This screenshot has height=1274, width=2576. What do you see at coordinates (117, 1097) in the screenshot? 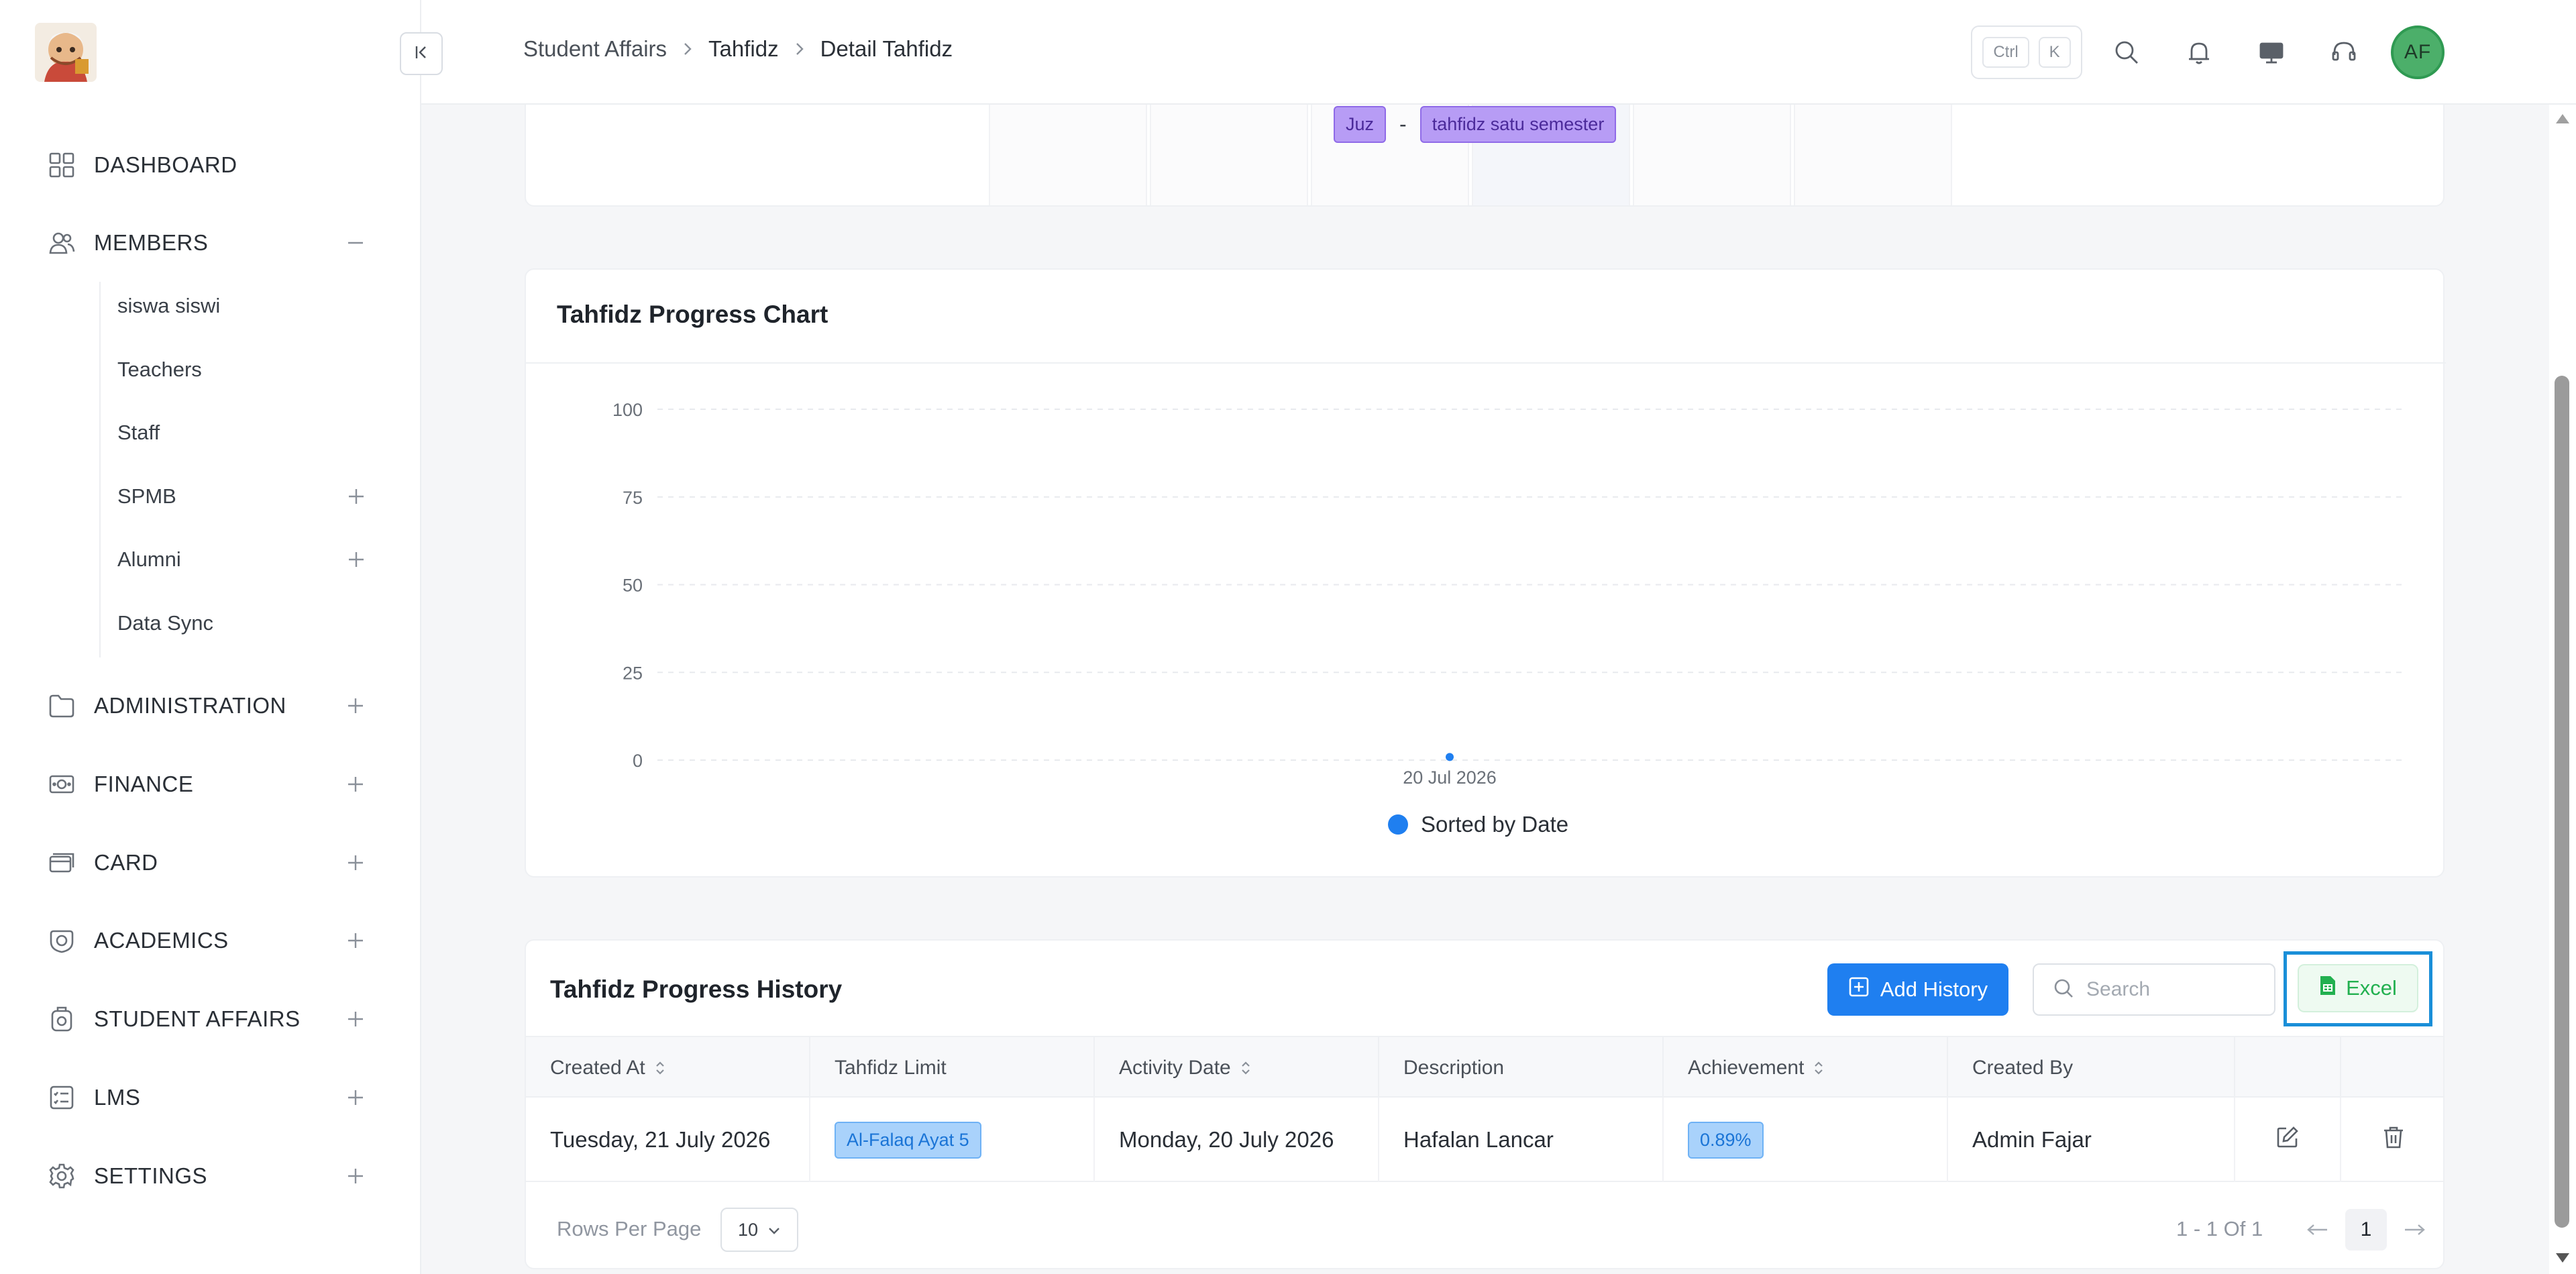
I see `nav-lms-label: LMS` at bounding box center [117, 1097].